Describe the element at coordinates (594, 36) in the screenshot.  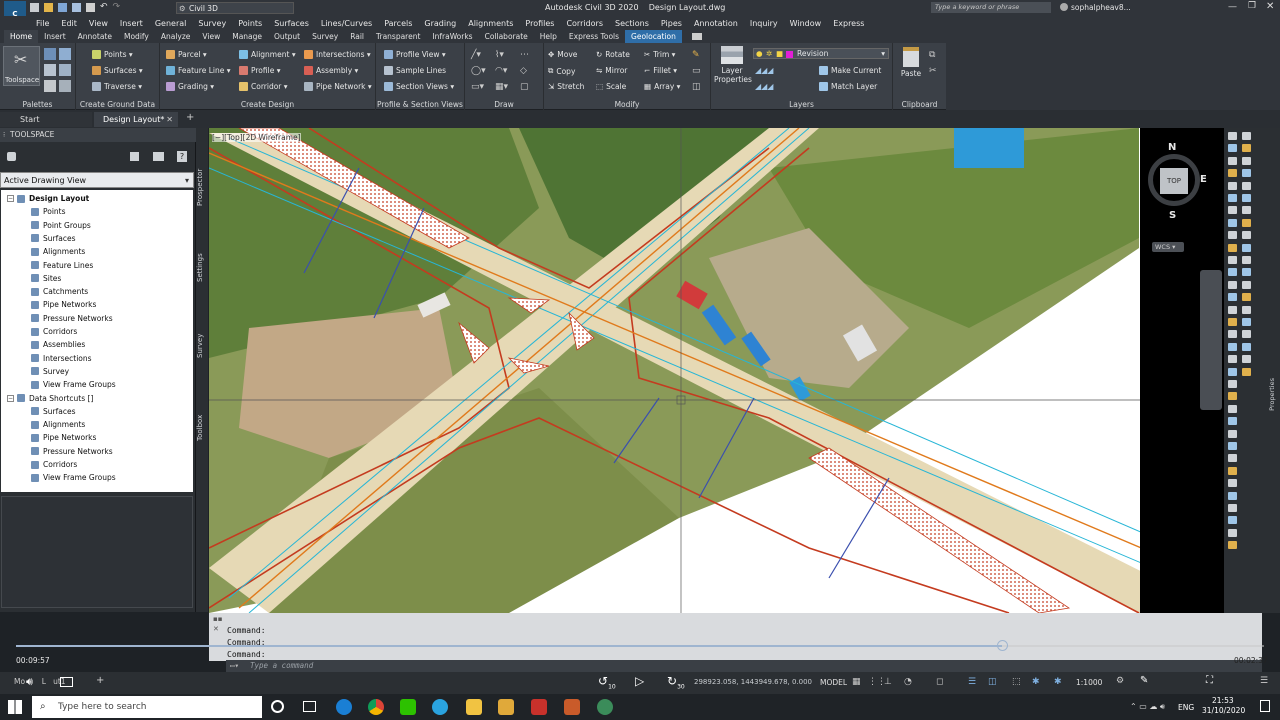
I see `tab-express-tools: Express Tools` at that location.